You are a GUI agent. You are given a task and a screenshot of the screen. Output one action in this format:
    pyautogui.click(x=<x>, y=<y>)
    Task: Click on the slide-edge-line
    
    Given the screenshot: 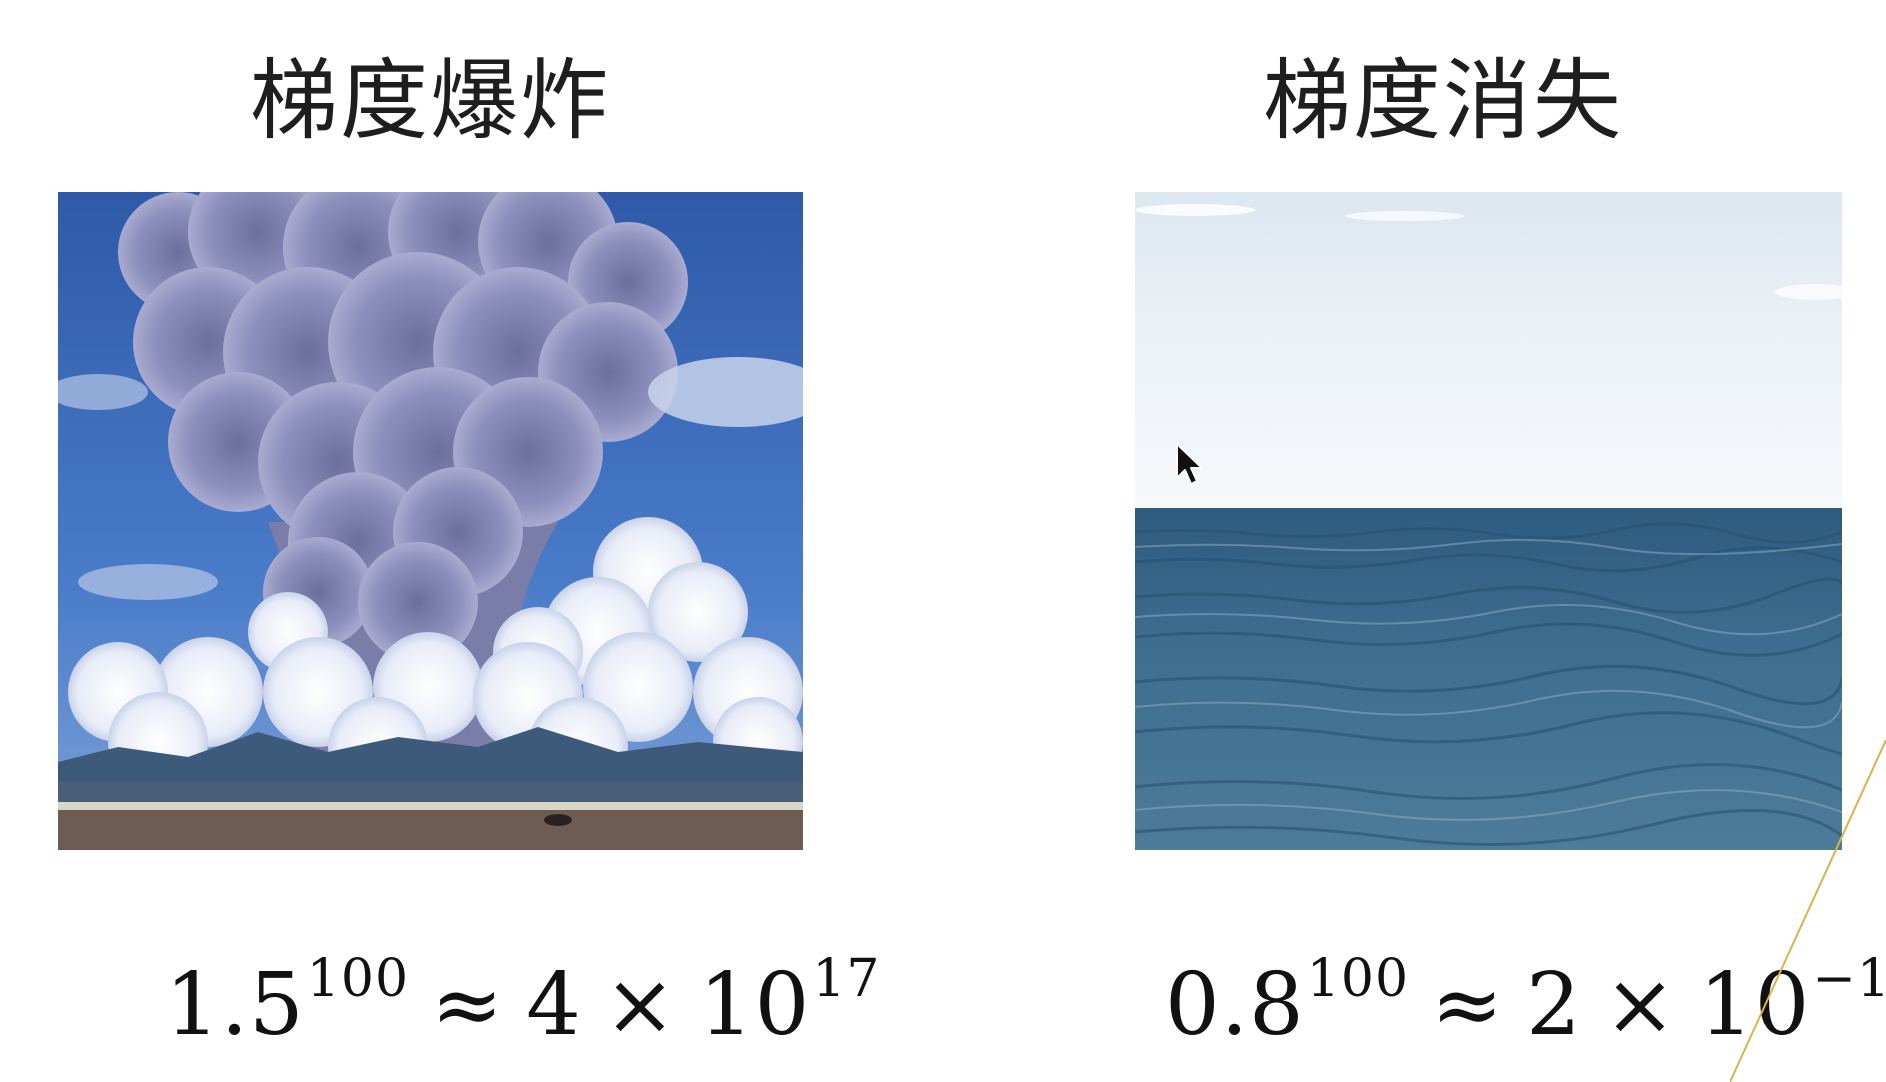 What is the action you would take?
    pyautogui.click(x=1808, y=911)
    